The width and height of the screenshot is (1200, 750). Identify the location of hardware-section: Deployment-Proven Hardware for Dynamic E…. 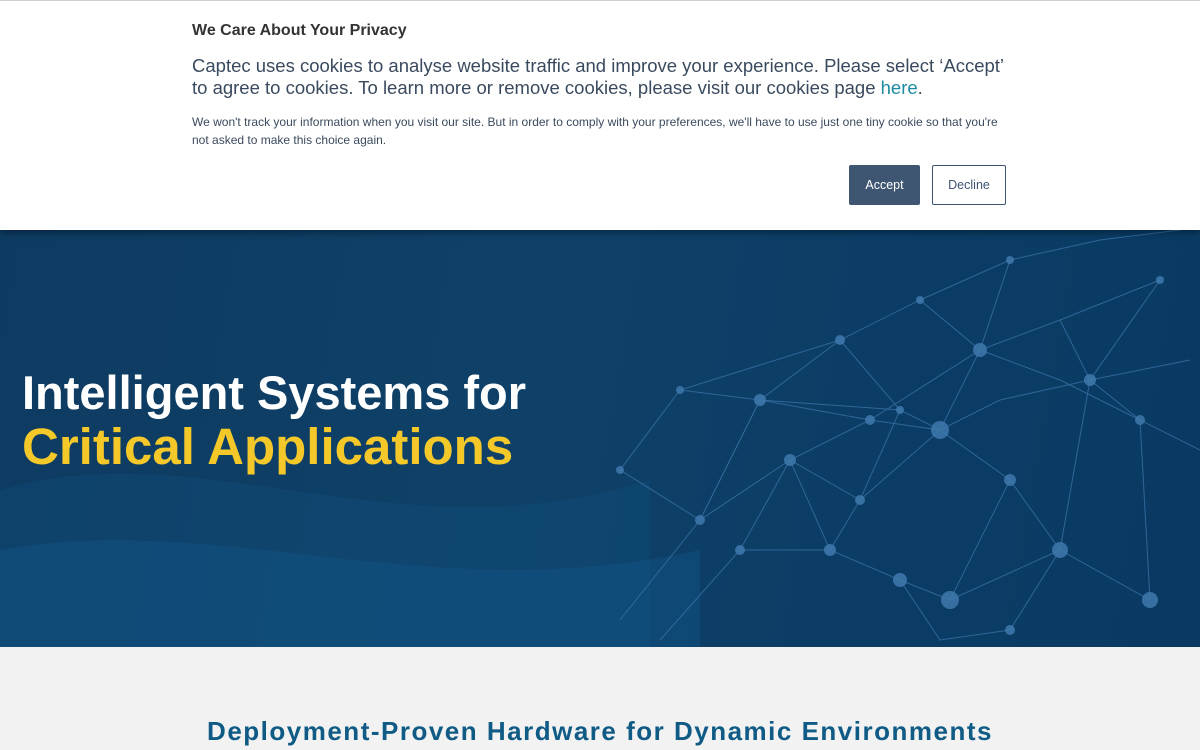
(600, 698).